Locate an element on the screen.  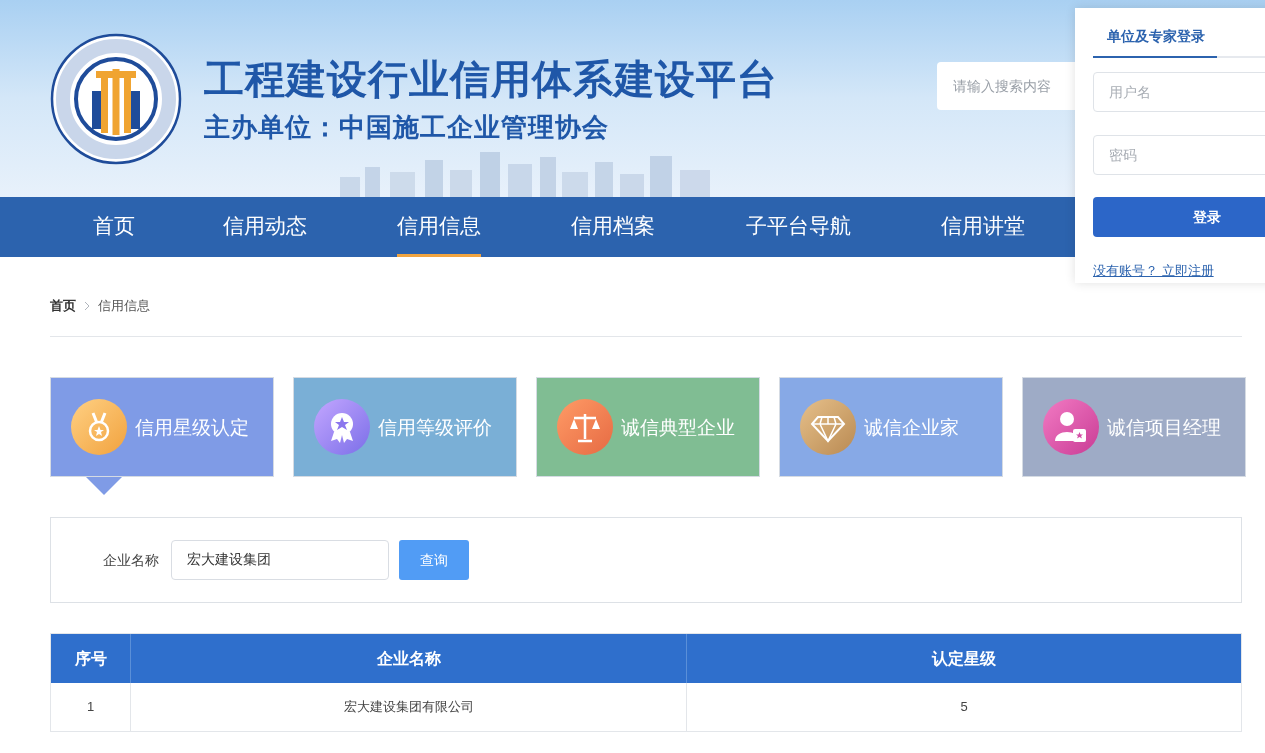
medal-icon is located at coordinates (99, 427).